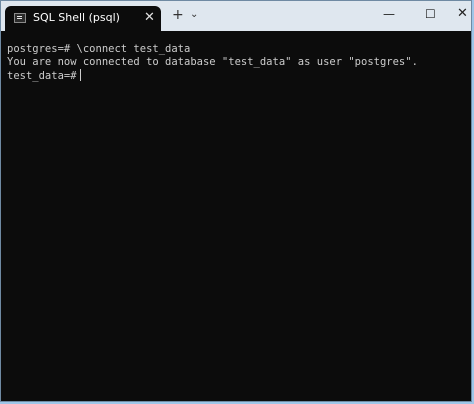 The height and width of the screenshot is (404, 474). I want to click on maximize-button: ☐, so click(430, 14).